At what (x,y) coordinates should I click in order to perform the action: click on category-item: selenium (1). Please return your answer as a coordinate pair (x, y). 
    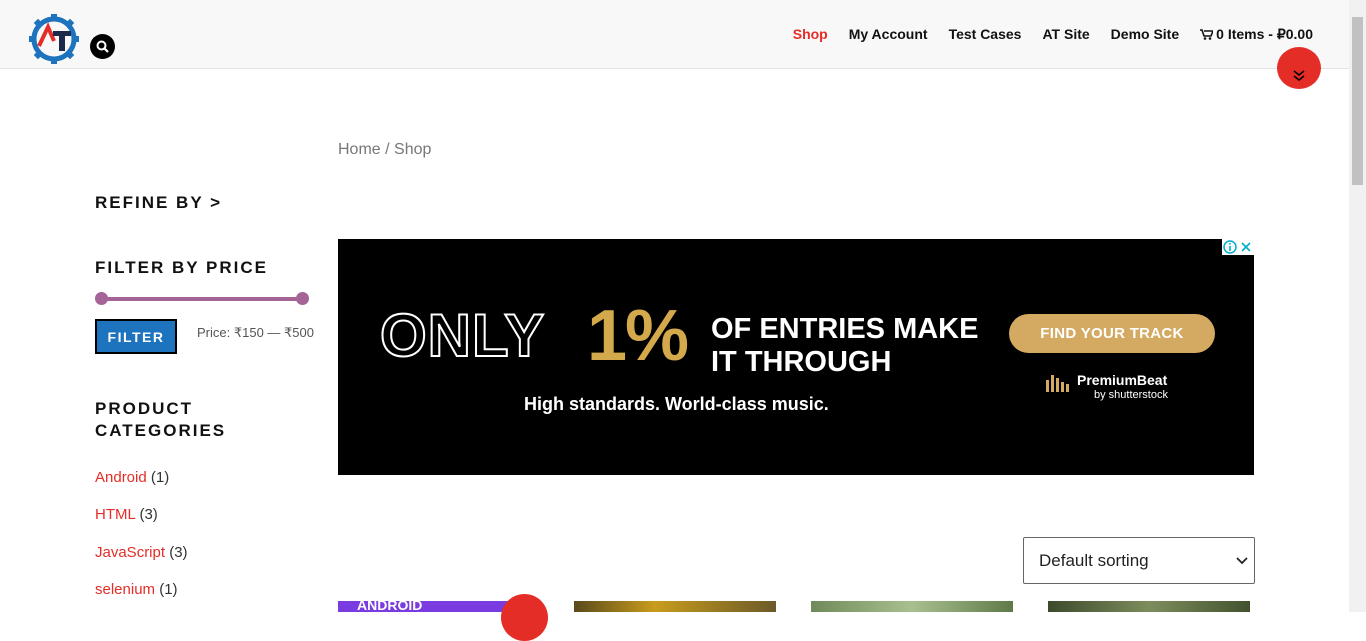
    Looking at the image, I should click on (136, 589).